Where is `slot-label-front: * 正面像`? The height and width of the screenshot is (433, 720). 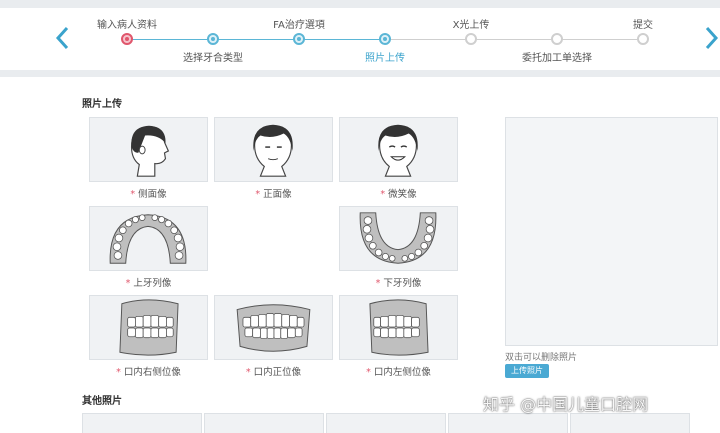 slot-label-front: * 正面像 is located at coordinates (273, 194).